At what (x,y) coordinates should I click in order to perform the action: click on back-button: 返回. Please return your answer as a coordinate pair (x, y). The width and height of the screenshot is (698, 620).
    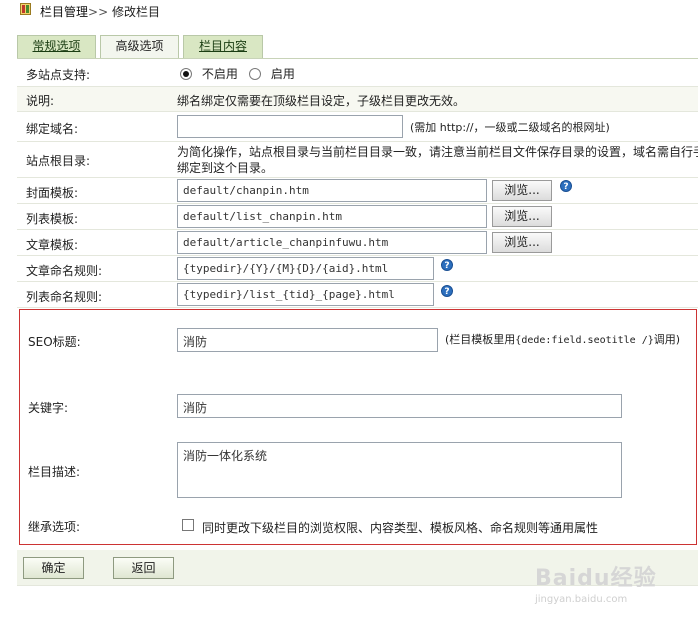
    Looking at the image, I should click on (143, 568).